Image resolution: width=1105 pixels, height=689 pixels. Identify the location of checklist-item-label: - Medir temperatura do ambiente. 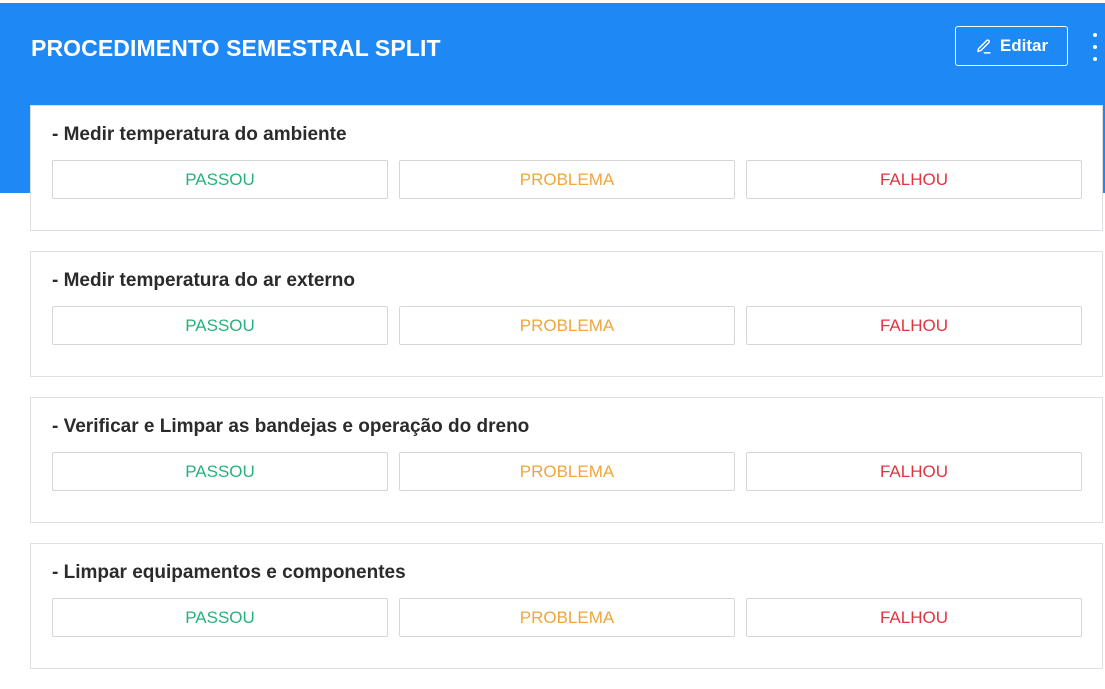
(199, 134).